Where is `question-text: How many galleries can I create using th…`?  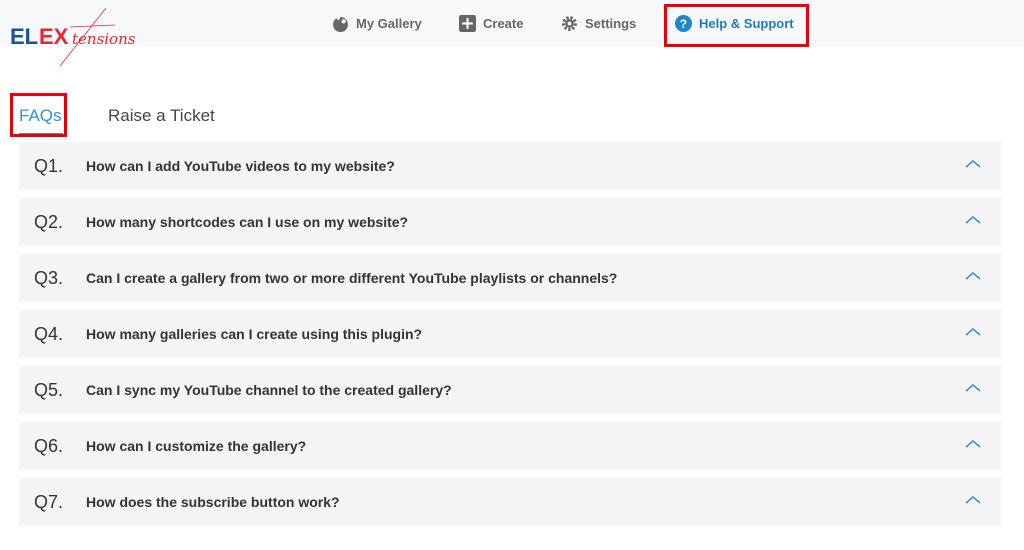
question-text: How many galleries can I create using th… is located at coordinates (254, 334).